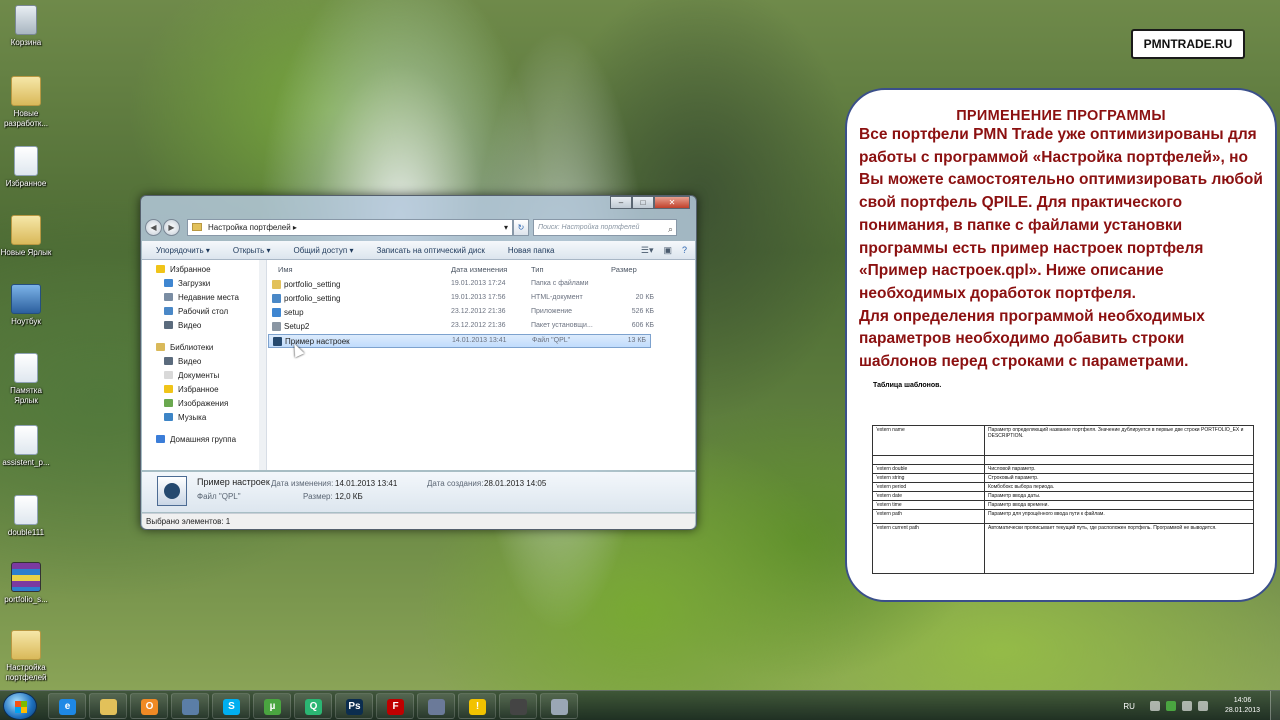  Describe the element at coordinates (521, 227) in the screenshot. I see `refresh-button: ↻` at that location.